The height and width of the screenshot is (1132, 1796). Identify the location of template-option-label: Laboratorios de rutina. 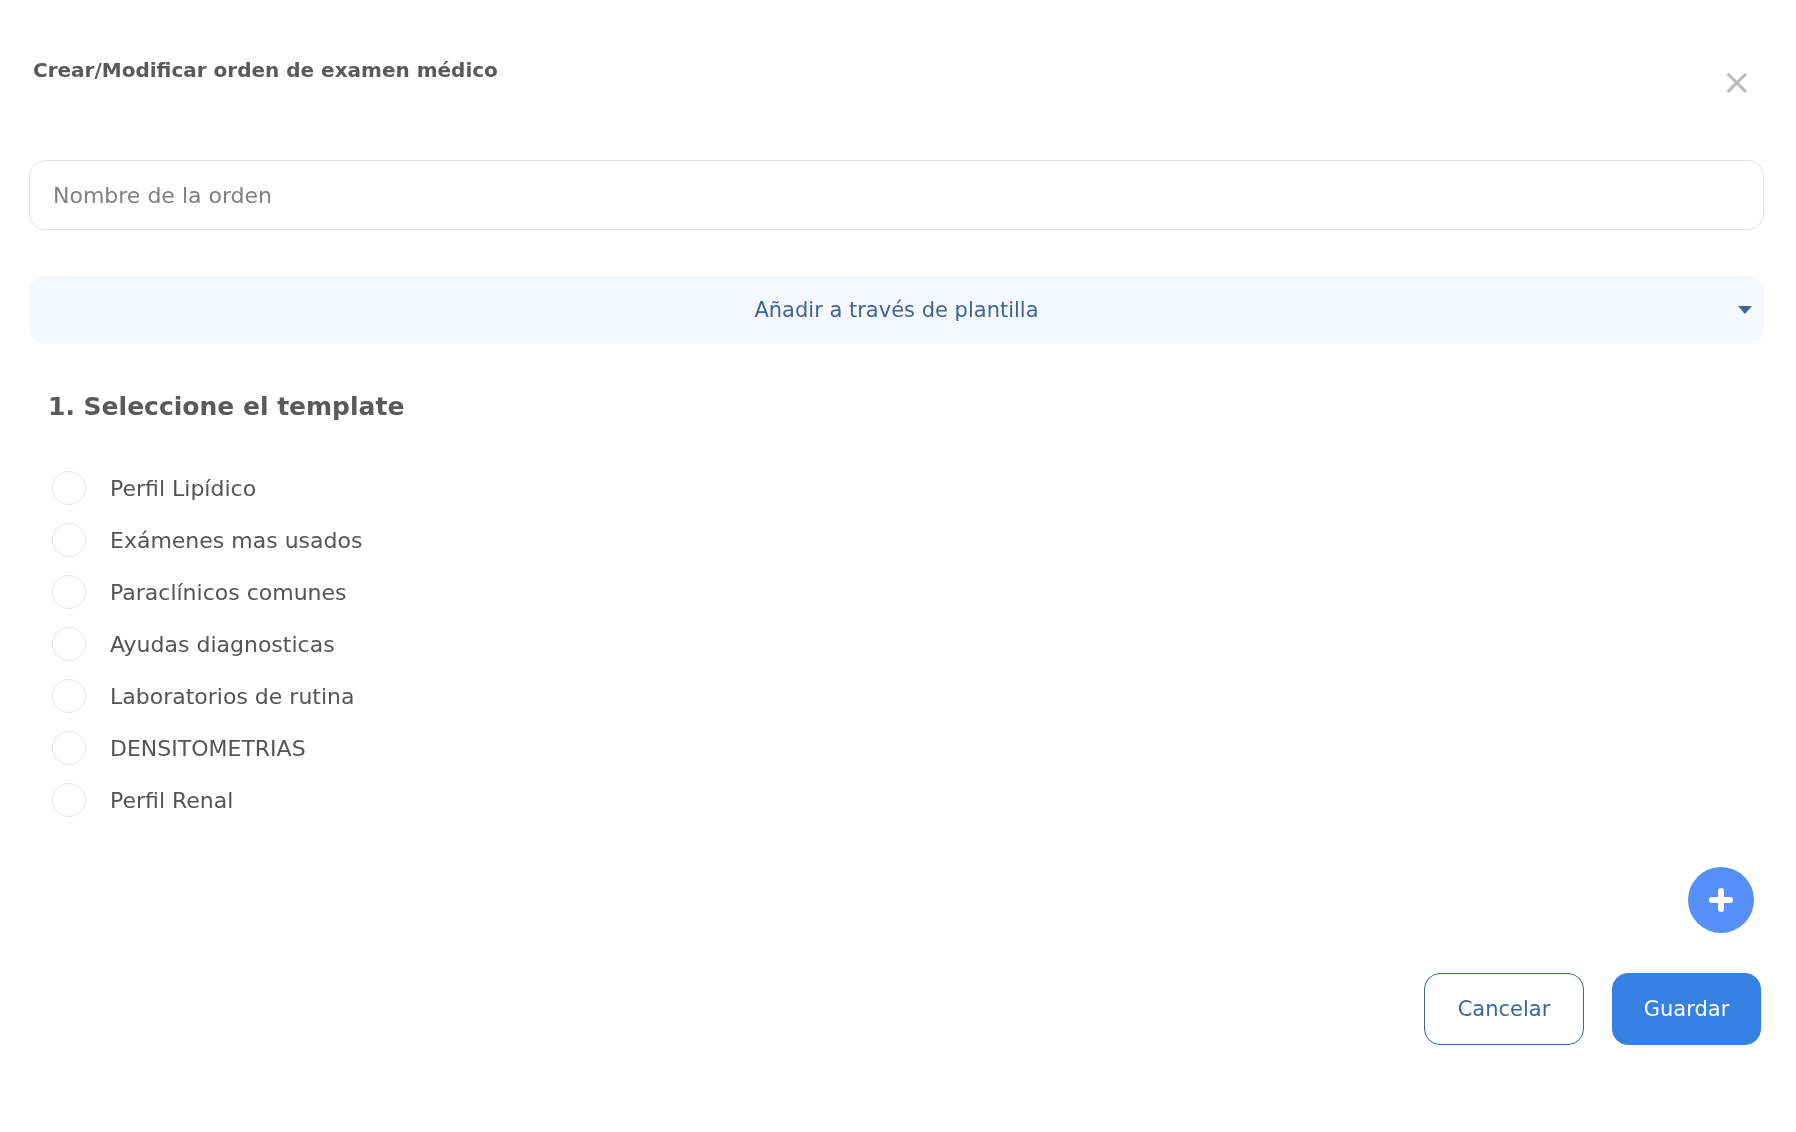
(232, 696).